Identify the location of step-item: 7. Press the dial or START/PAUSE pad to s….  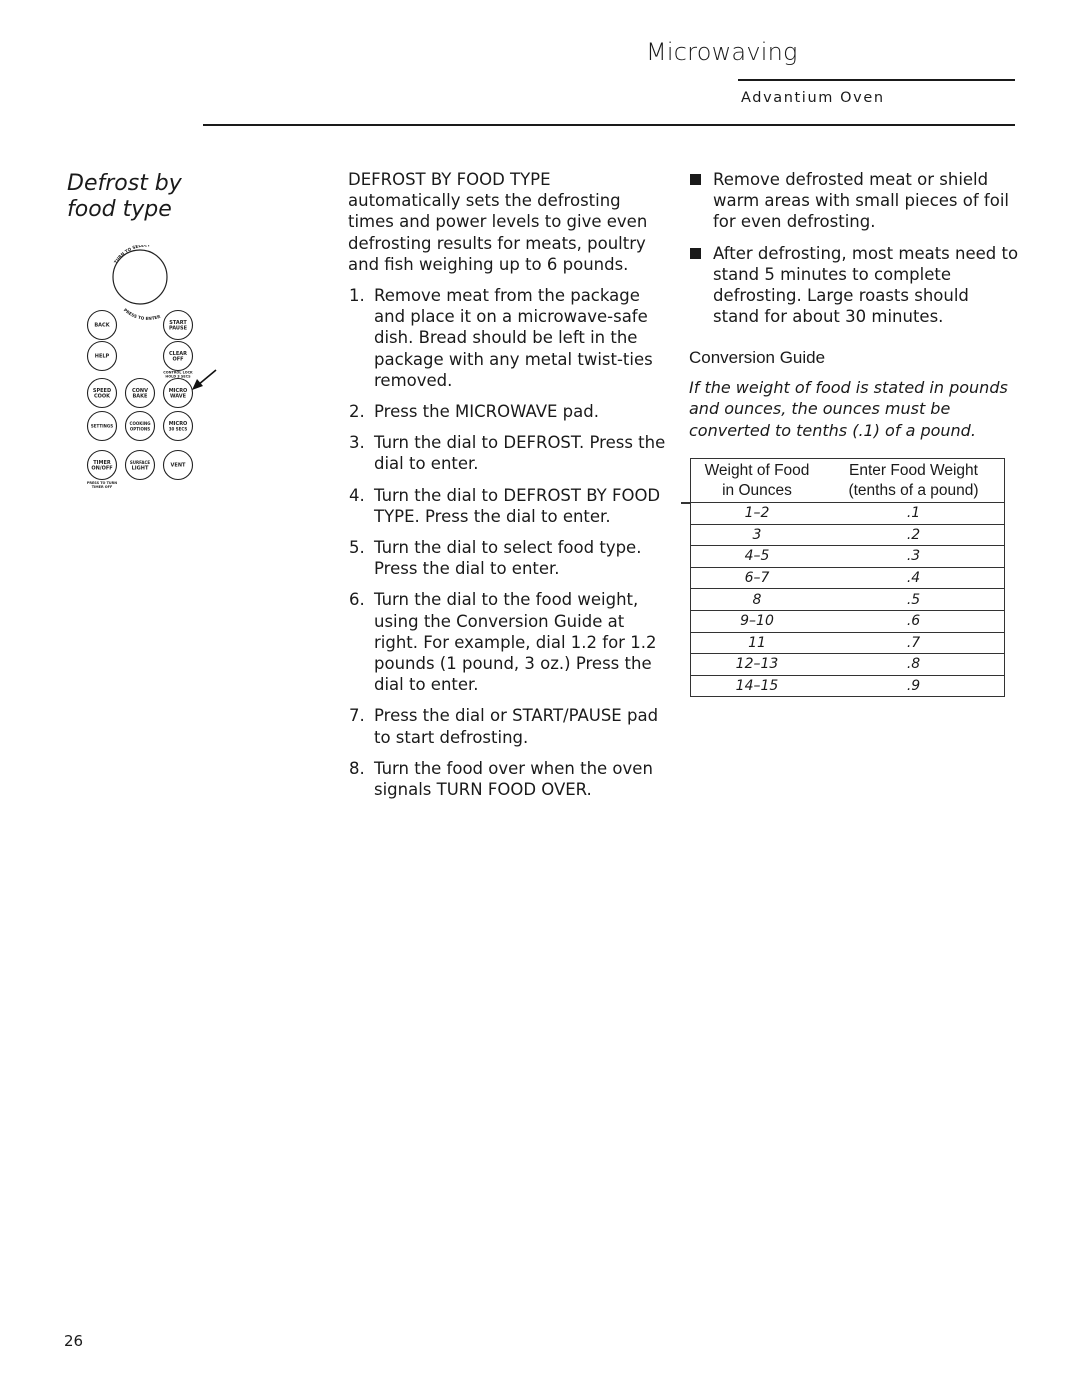
(508, 726).